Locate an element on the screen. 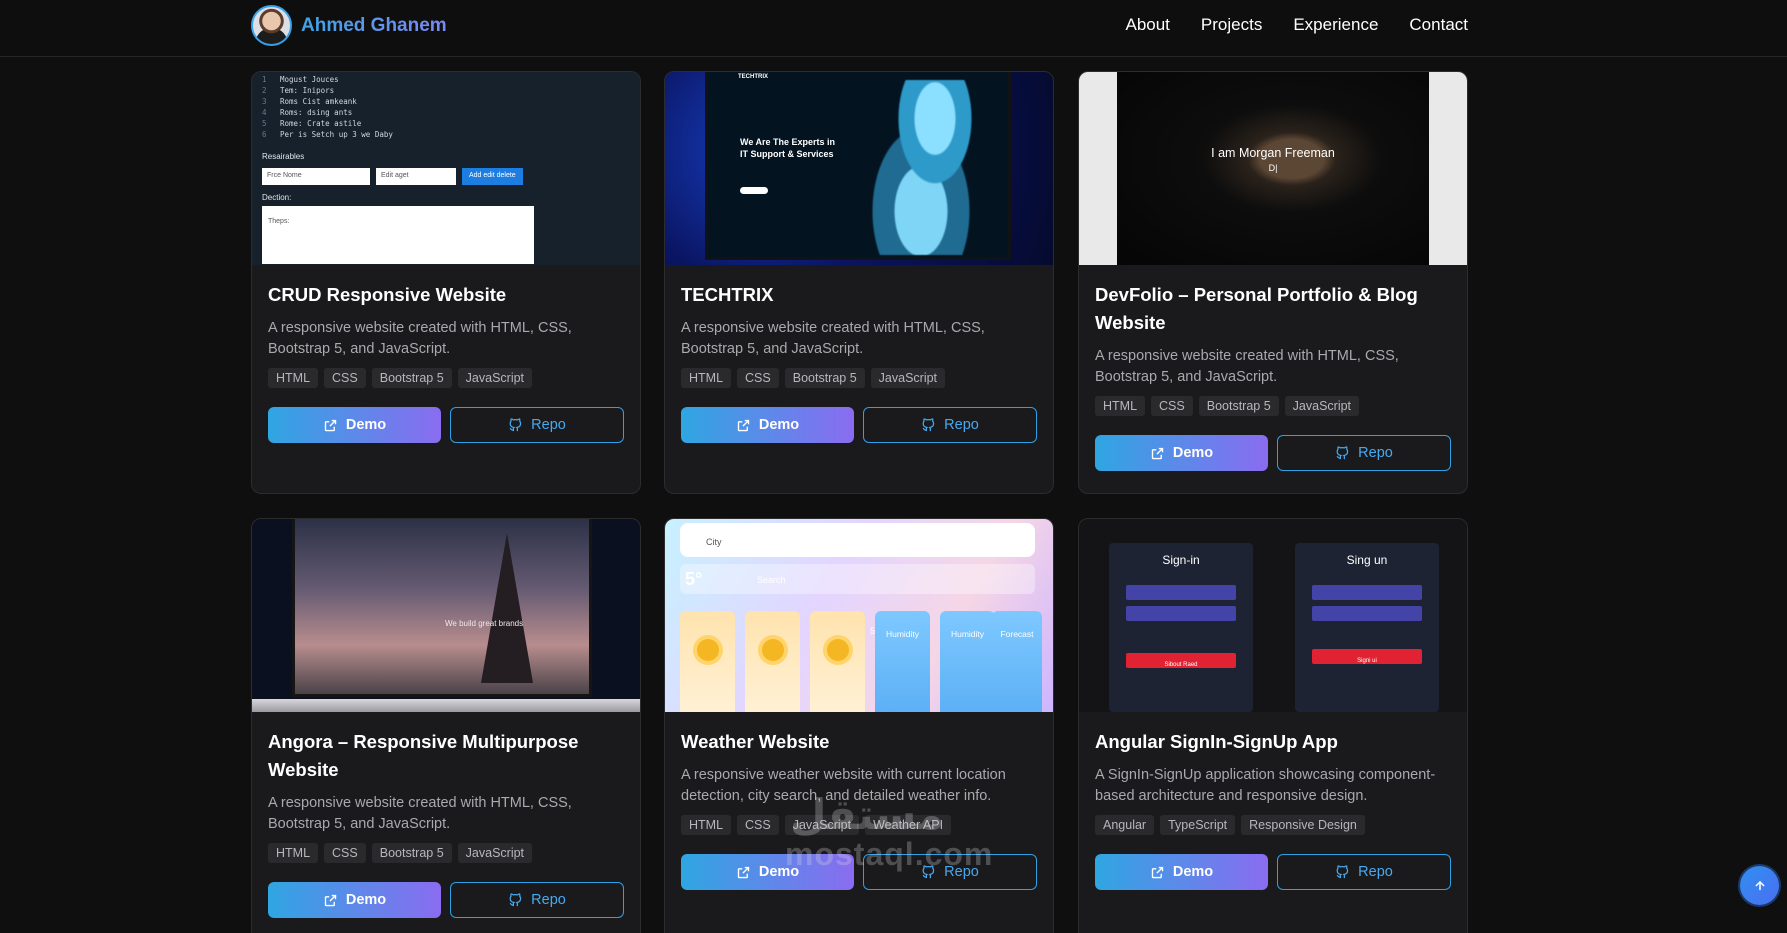  watermark: mostaql.com is located at coordinates (889, 854).